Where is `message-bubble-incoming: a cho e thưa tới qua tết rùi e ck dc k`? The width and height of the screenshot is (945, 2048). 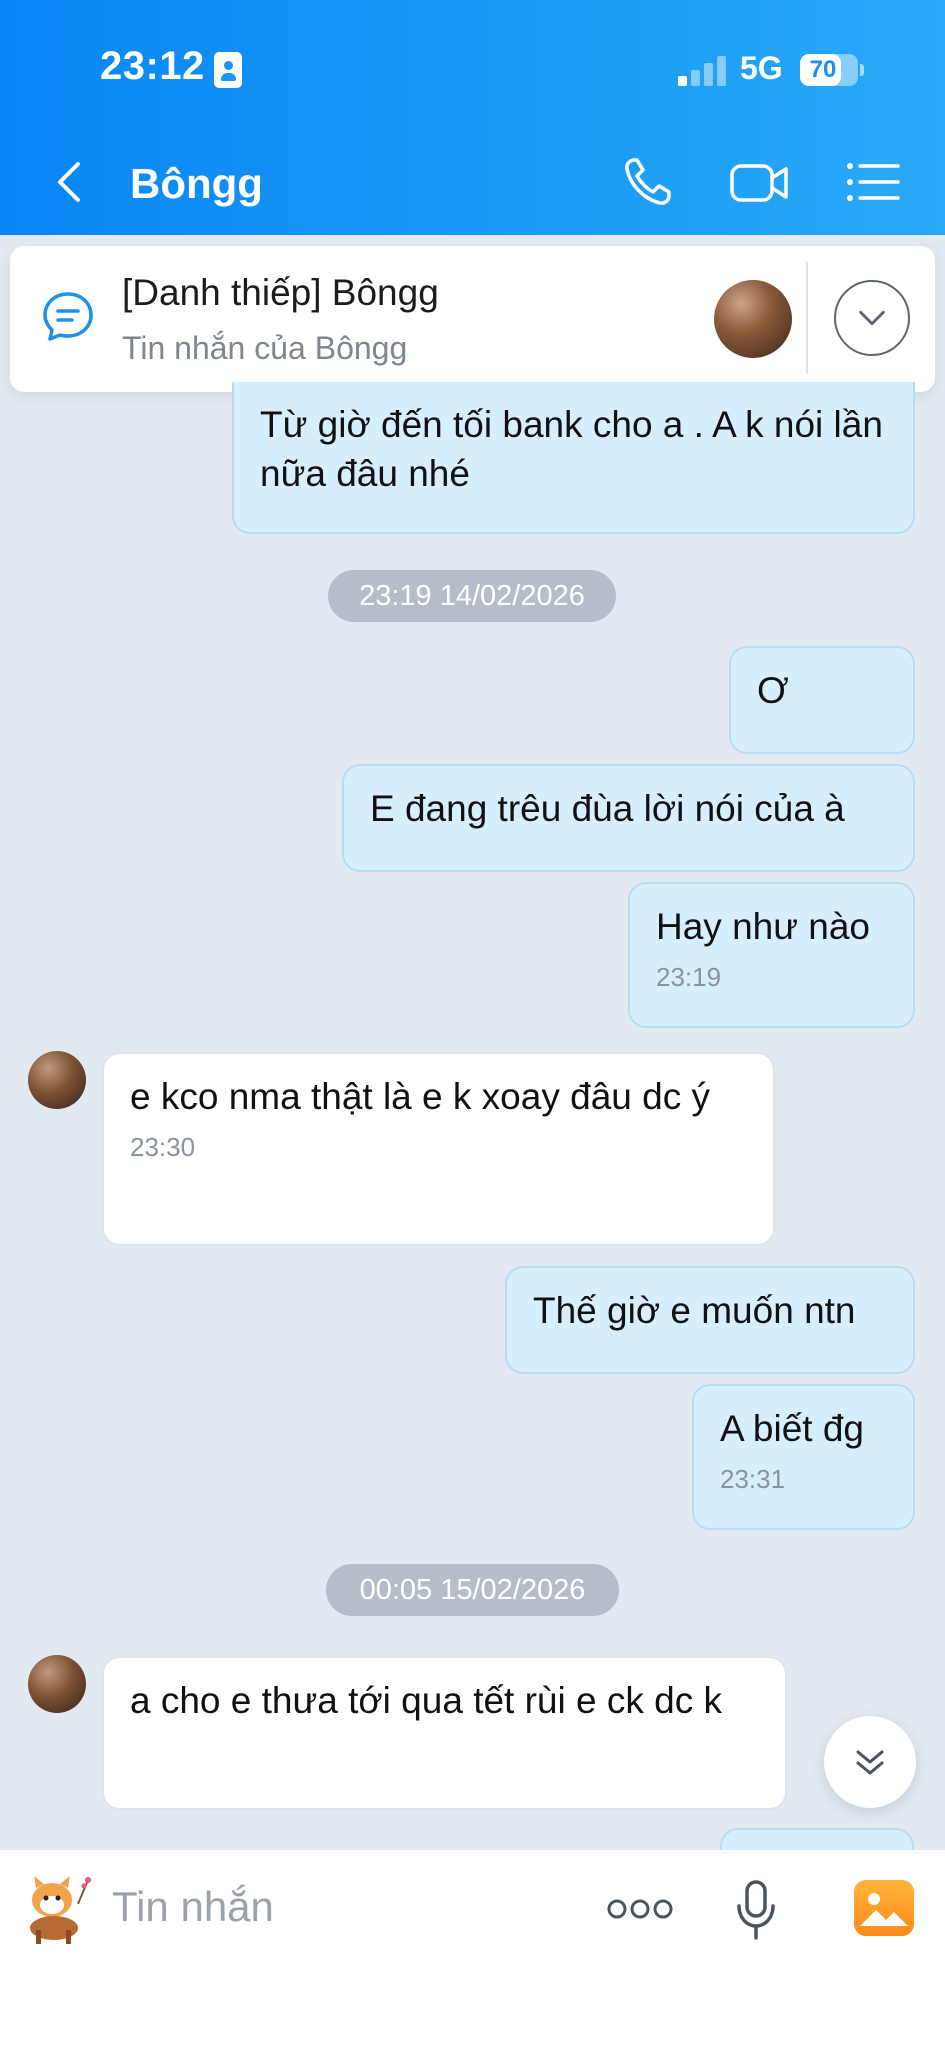
message-bubble-incoming: a cho e thưa tới qua tết rùi e ck dc k is located at coordinates (444, 1733).